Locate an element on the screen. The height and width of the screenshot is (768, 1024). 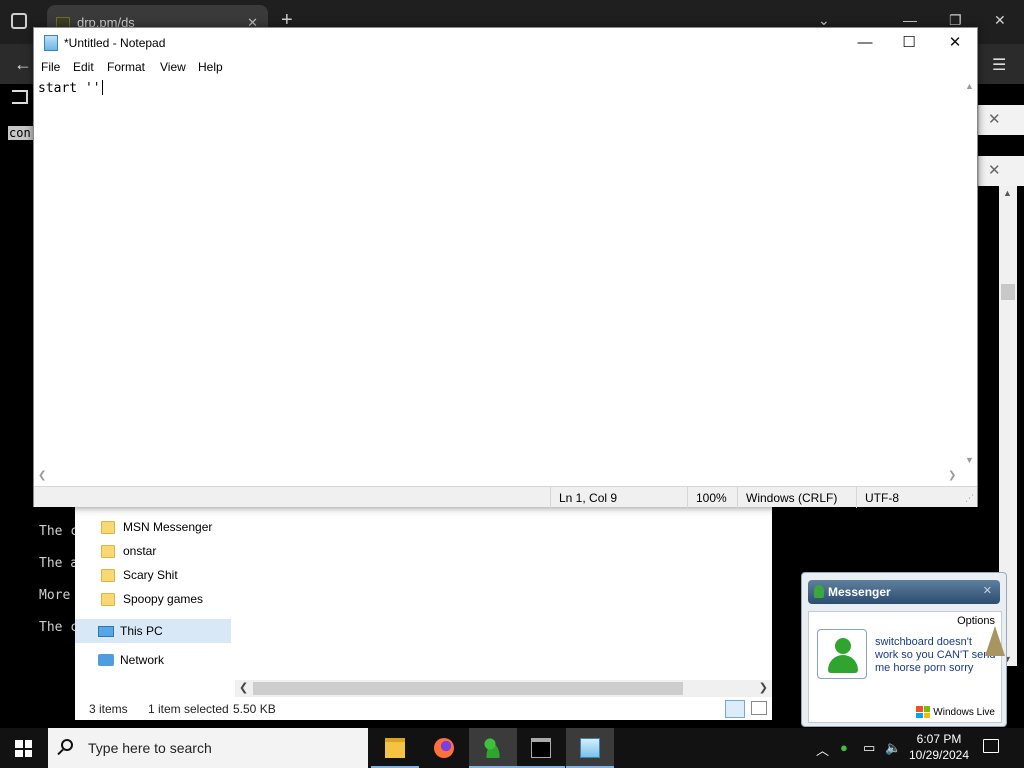
taskbar-app-notepad is located at coordinates (590, 748).